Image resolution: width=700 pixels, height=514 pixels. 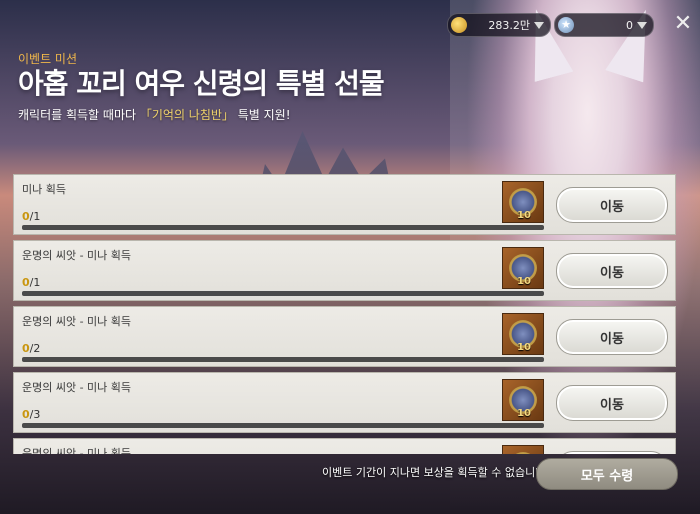 I want to click on gem-amount: 0, so click(x=629, y=25).